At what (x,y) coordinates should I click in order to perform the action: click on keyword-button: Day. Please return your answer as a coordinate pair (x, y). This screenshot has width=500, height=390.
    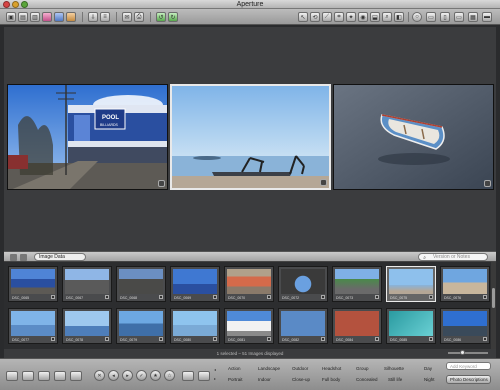
    Looking at the image, I should click on (428, 368).